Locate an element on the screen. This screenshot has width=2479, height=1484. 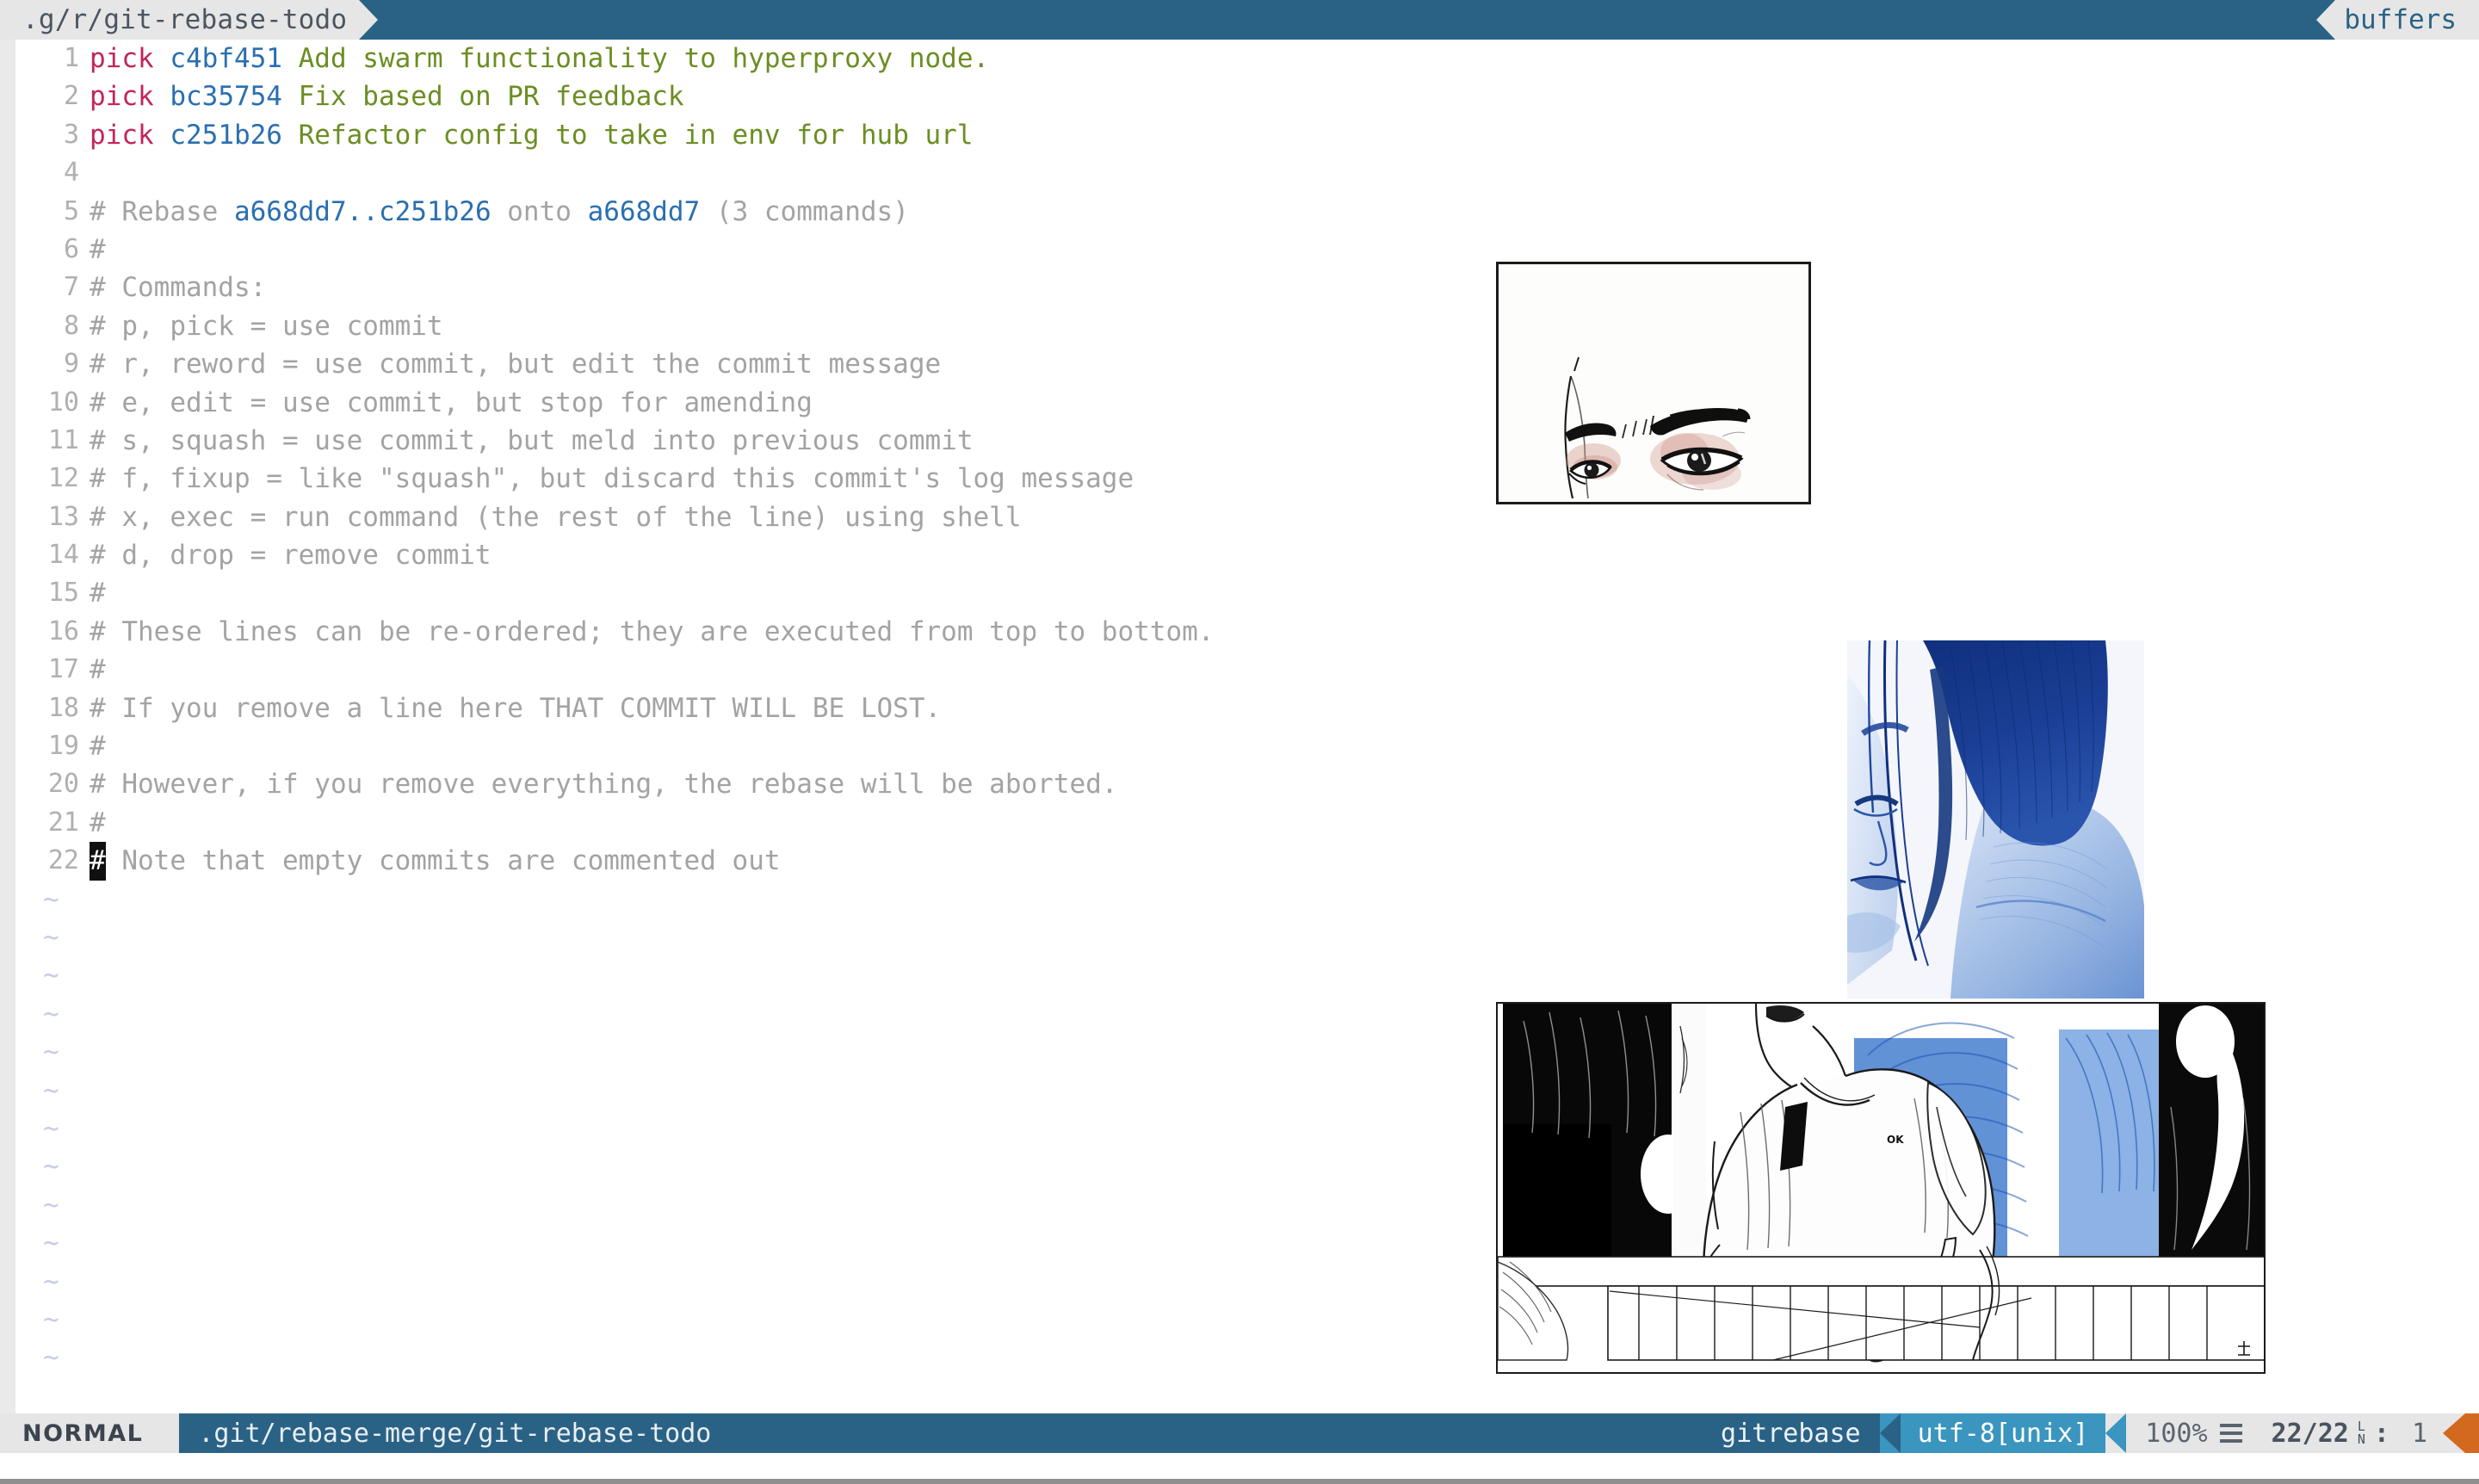
line-number: 10 is located at coordinates (63, 401).